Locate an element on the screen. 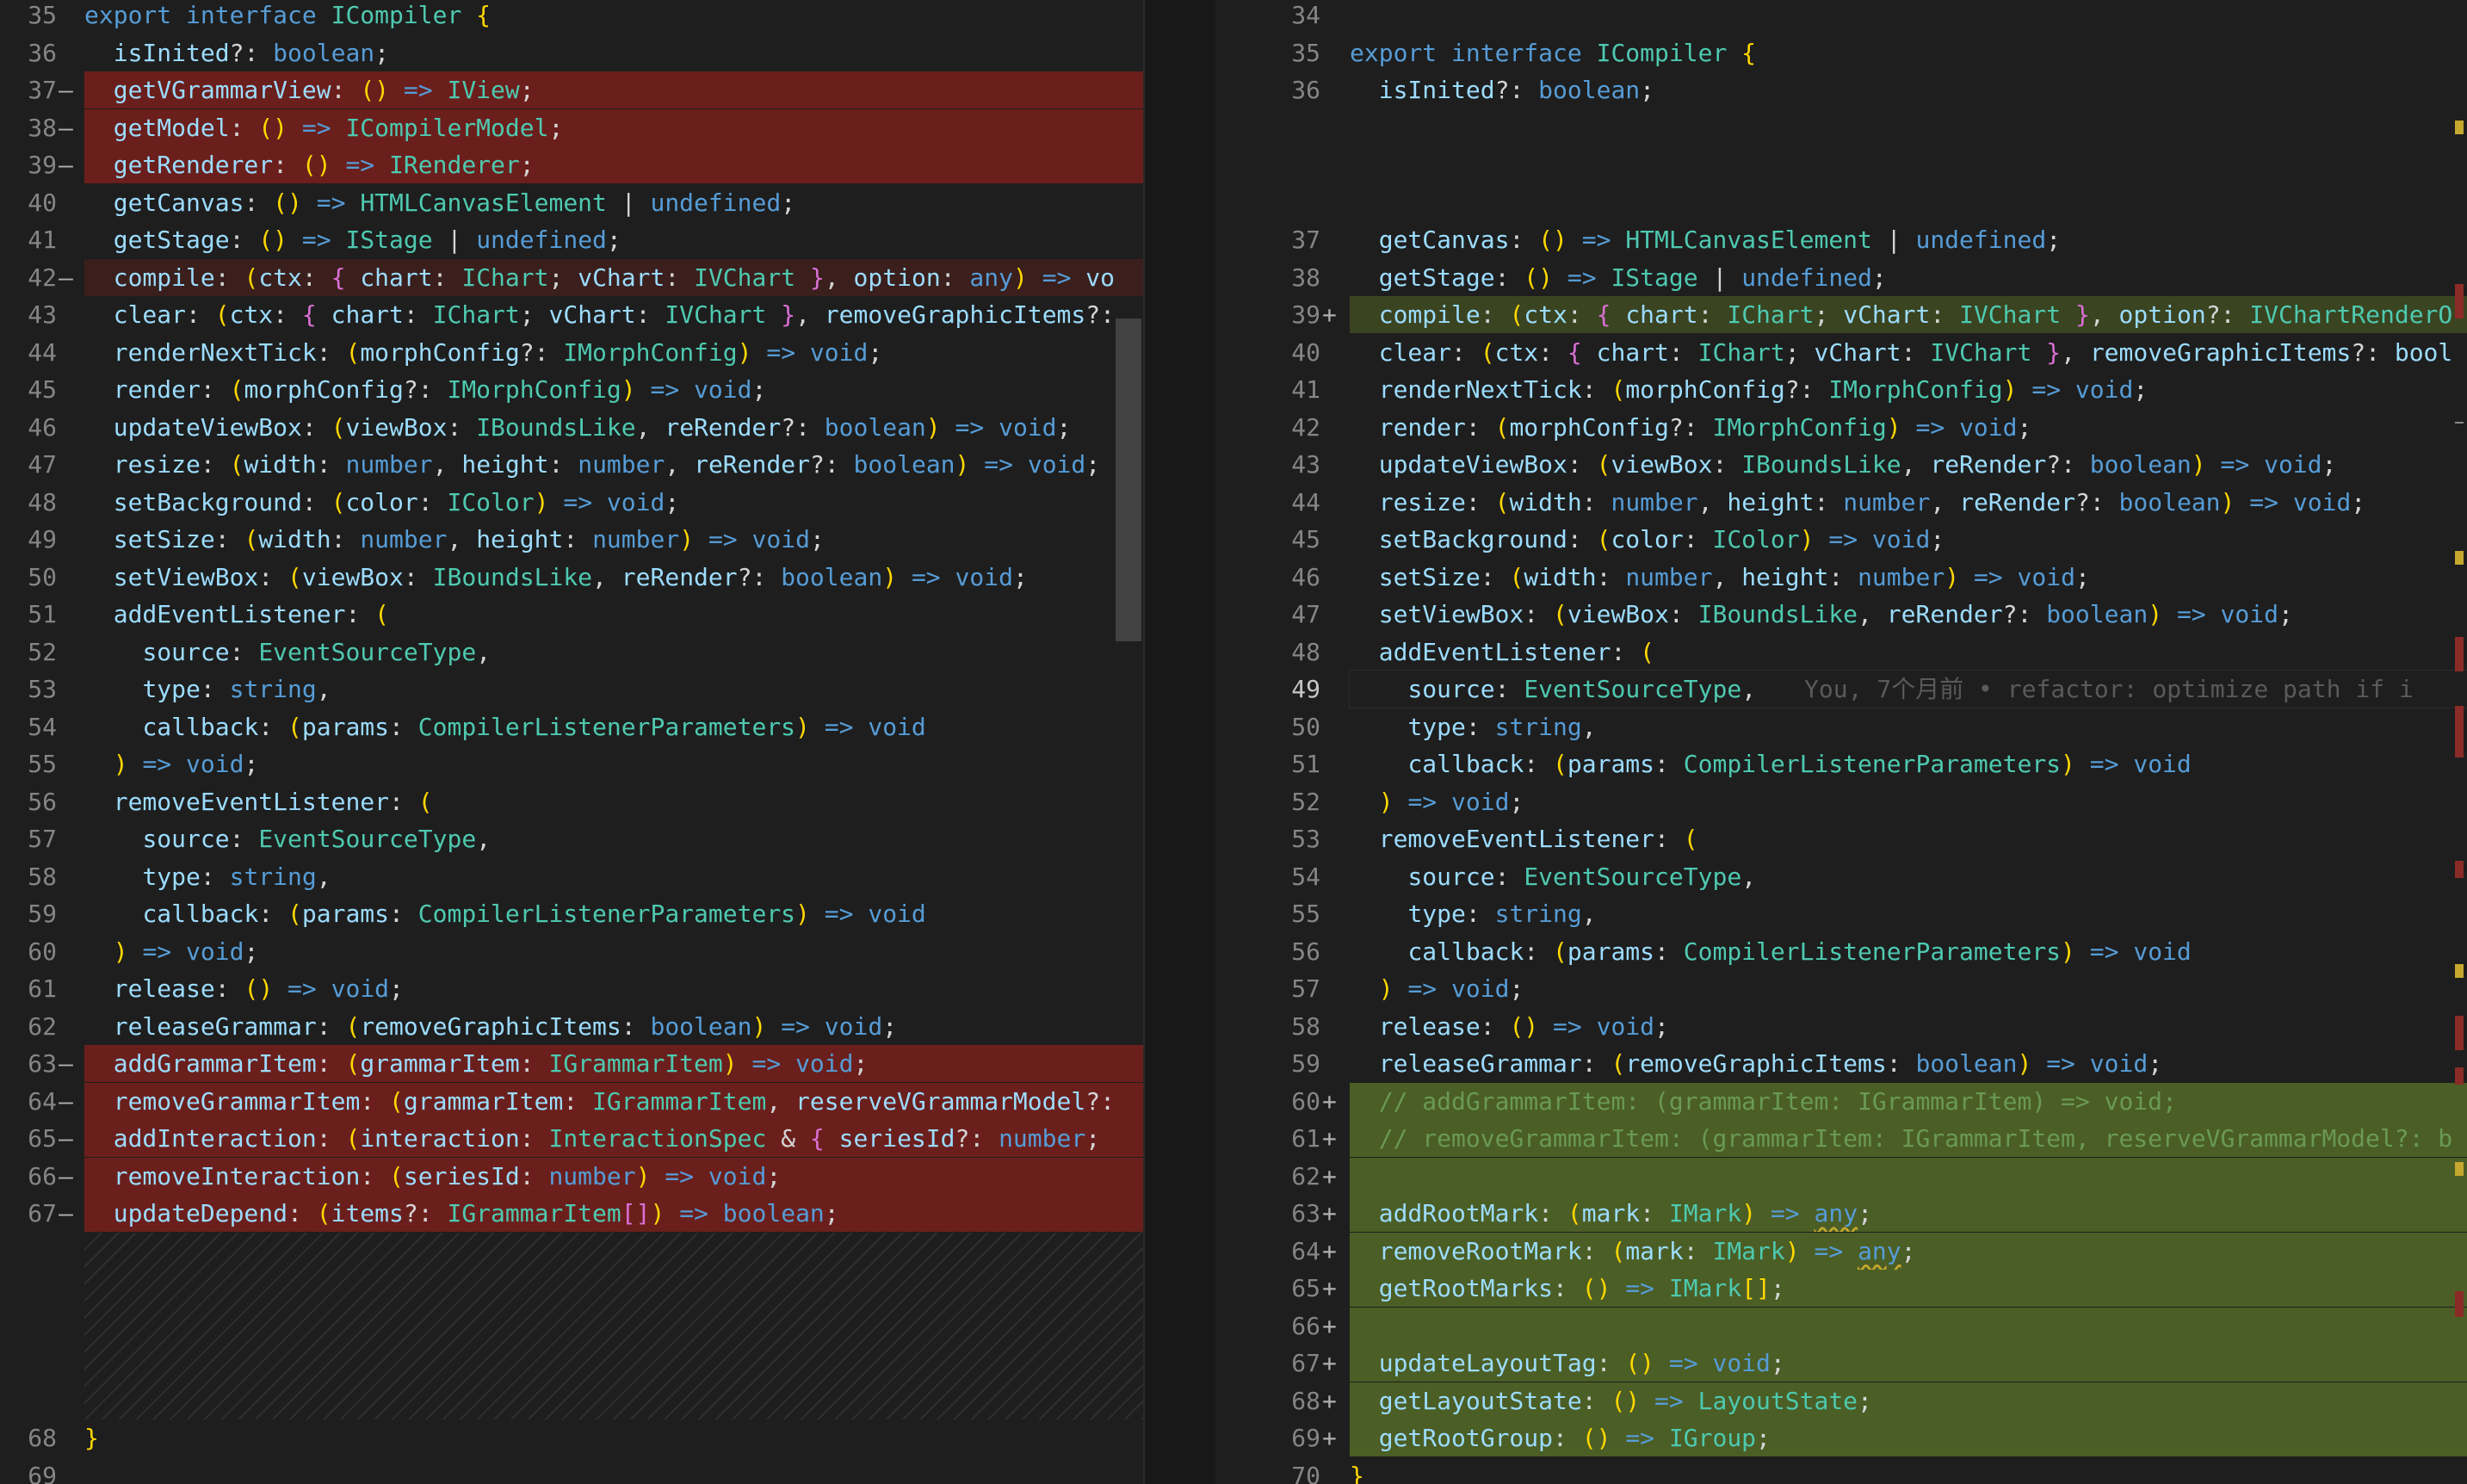 Image resolution: width=2467 pixels, height=1484 pixels. right-code-line: 34 is located at coordinates (1841, 17).